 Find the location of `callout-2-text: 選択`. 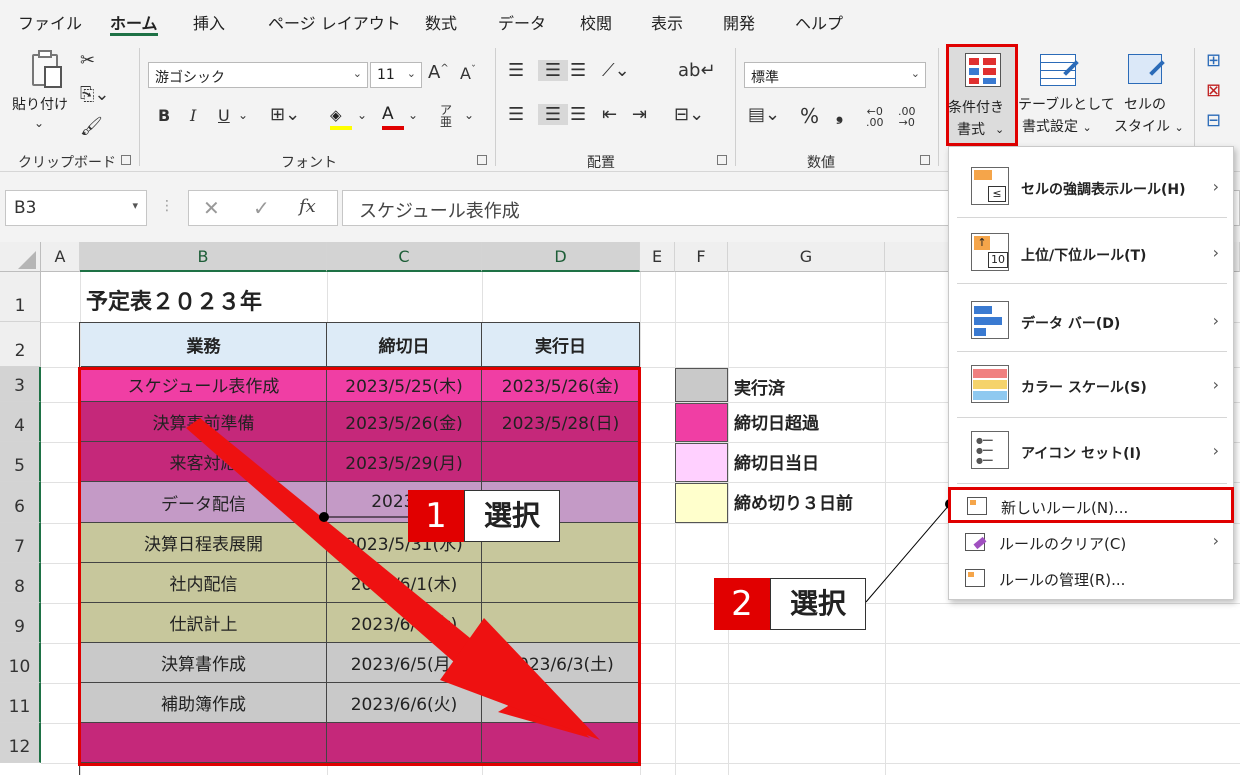

callout-2-text: 選択 is located at coordinates (818, 604).